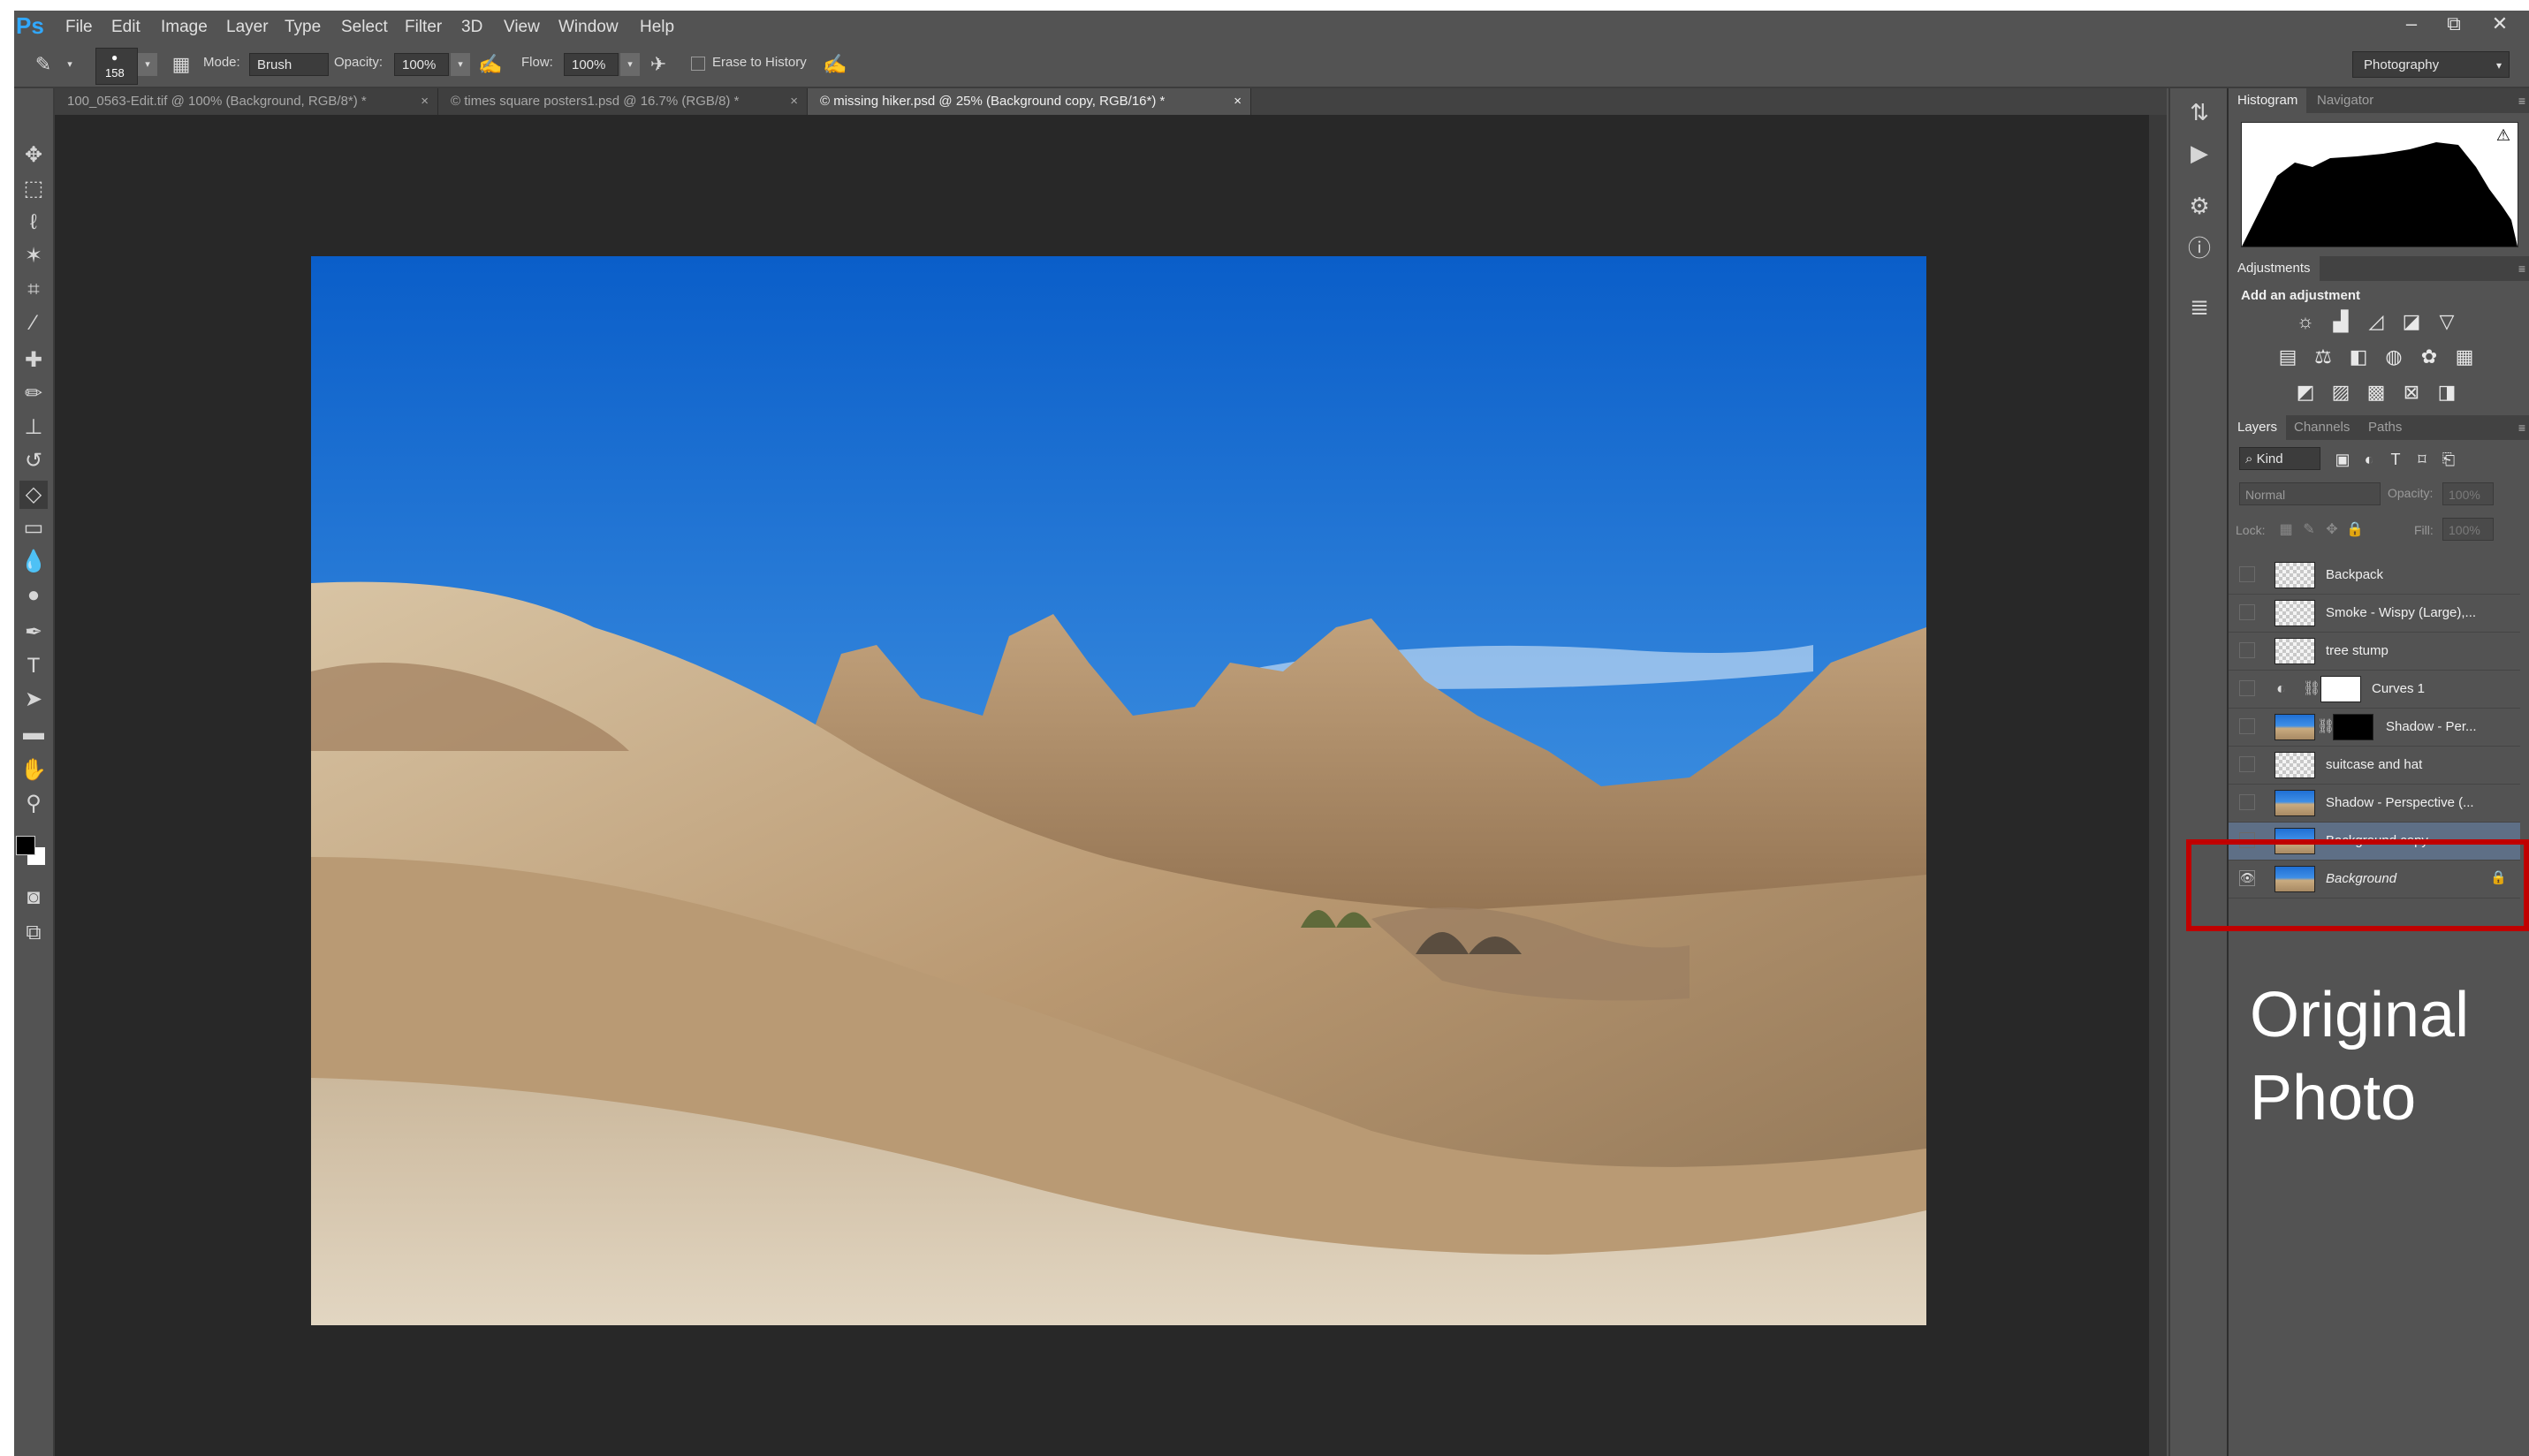 The width and height of the screenshot is (2529, 1456). Describe the element at coordinates (33, 933) in the screenshot. I see `screen-mode-icon: ⧉` at that location.